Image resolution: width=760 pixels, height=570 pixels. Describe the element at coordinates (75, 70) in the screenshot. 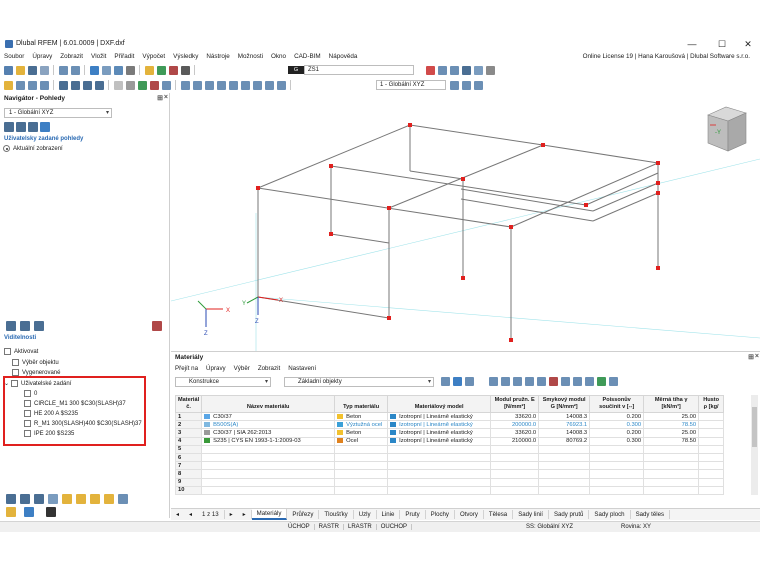

I see `redo-icon` at that location.